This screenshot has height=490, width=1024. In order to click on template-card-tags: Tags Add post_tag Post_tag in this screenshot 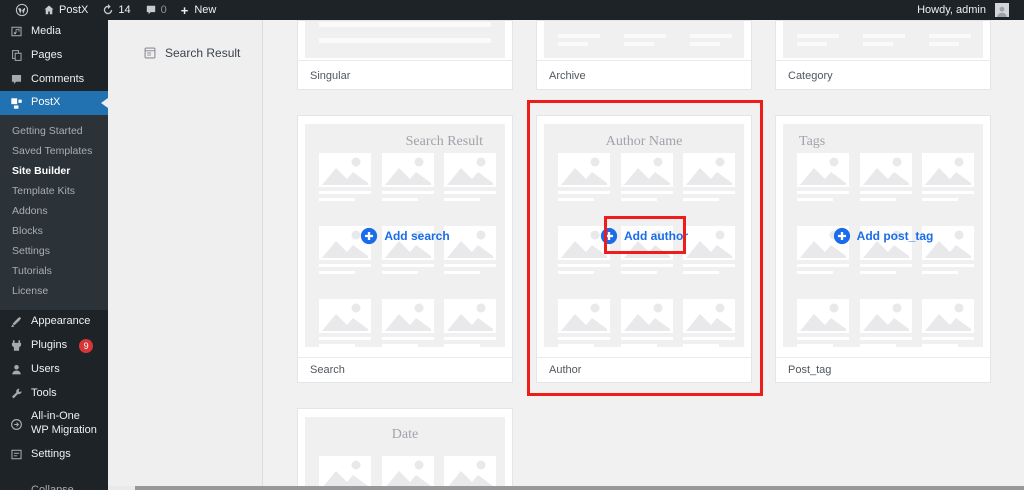, I will do `click(883, 249)`.